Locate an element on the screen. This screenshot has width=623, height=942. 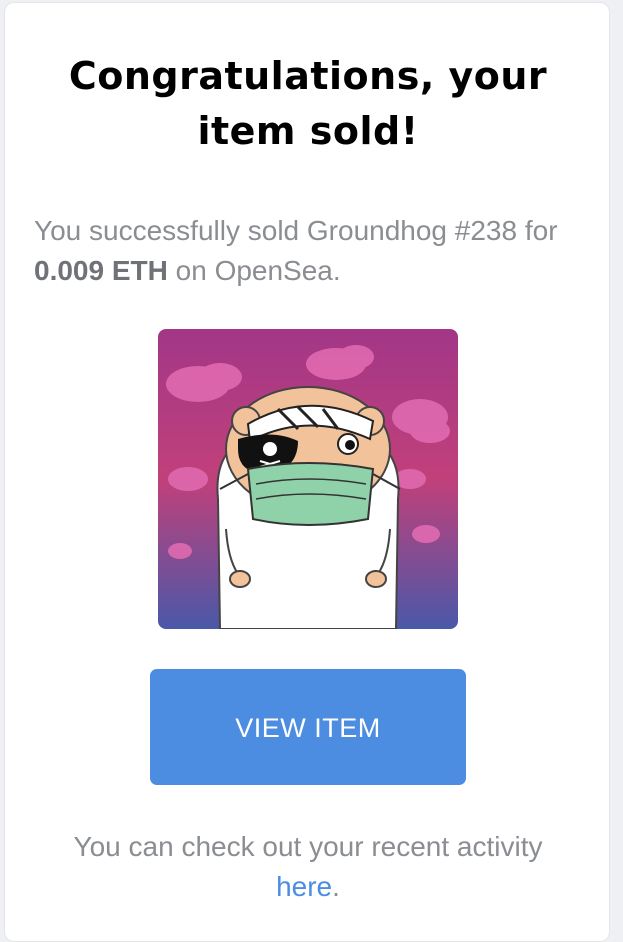
title-line-1: Congratulations, your is located at coordinates (308, 76).